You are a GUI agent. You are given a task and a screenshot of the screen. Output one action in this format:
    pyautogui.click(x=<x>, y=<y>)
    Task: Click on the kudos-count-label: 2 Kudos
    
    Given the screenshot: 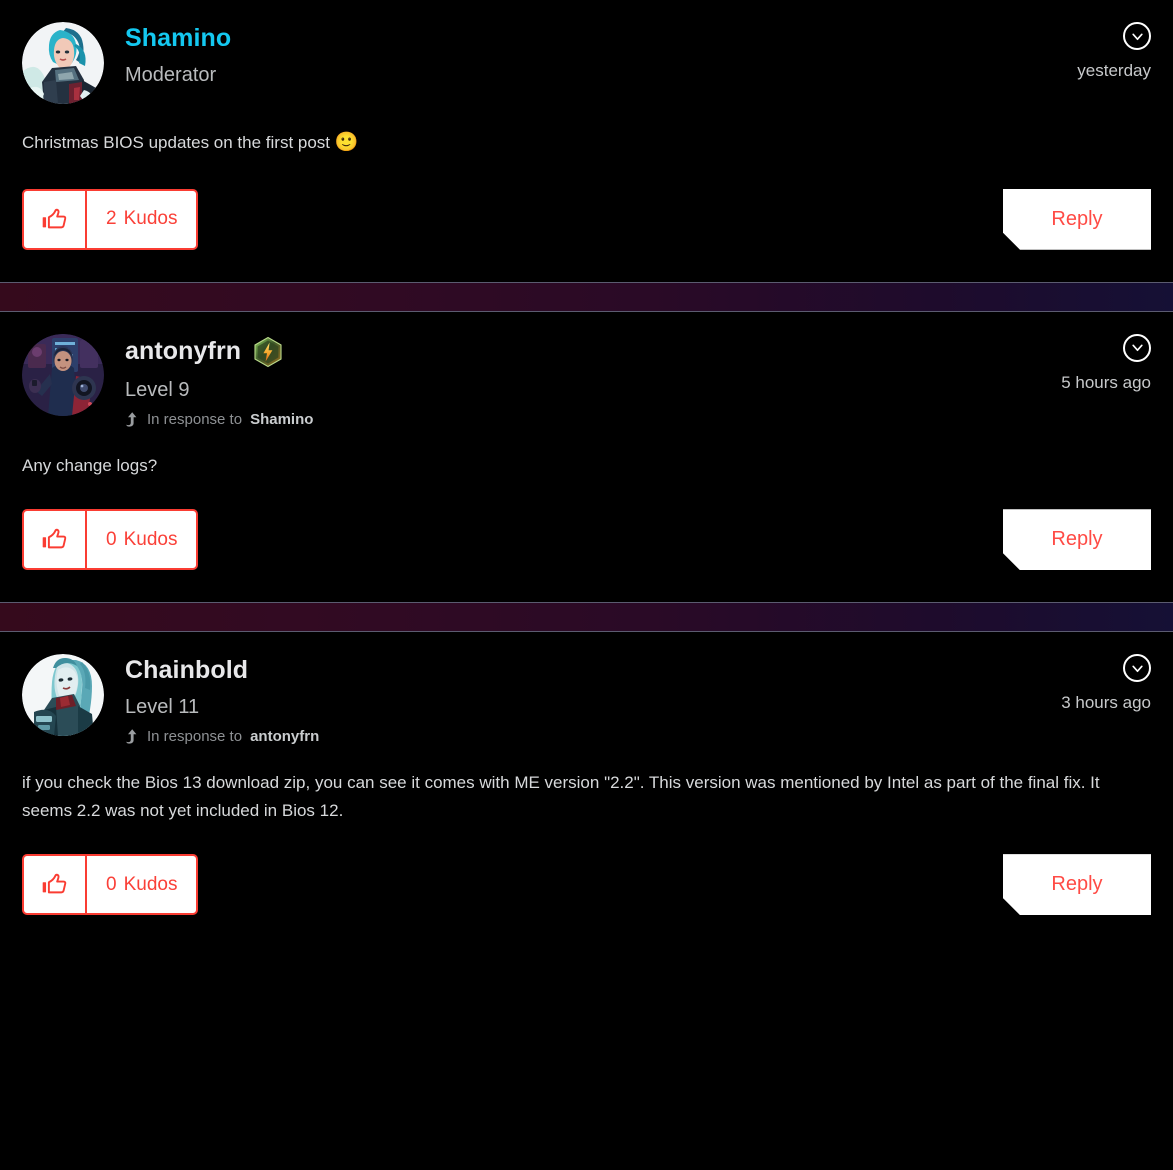 What is the action you would take?
    pyautogui.click(x=141, y=219)
    